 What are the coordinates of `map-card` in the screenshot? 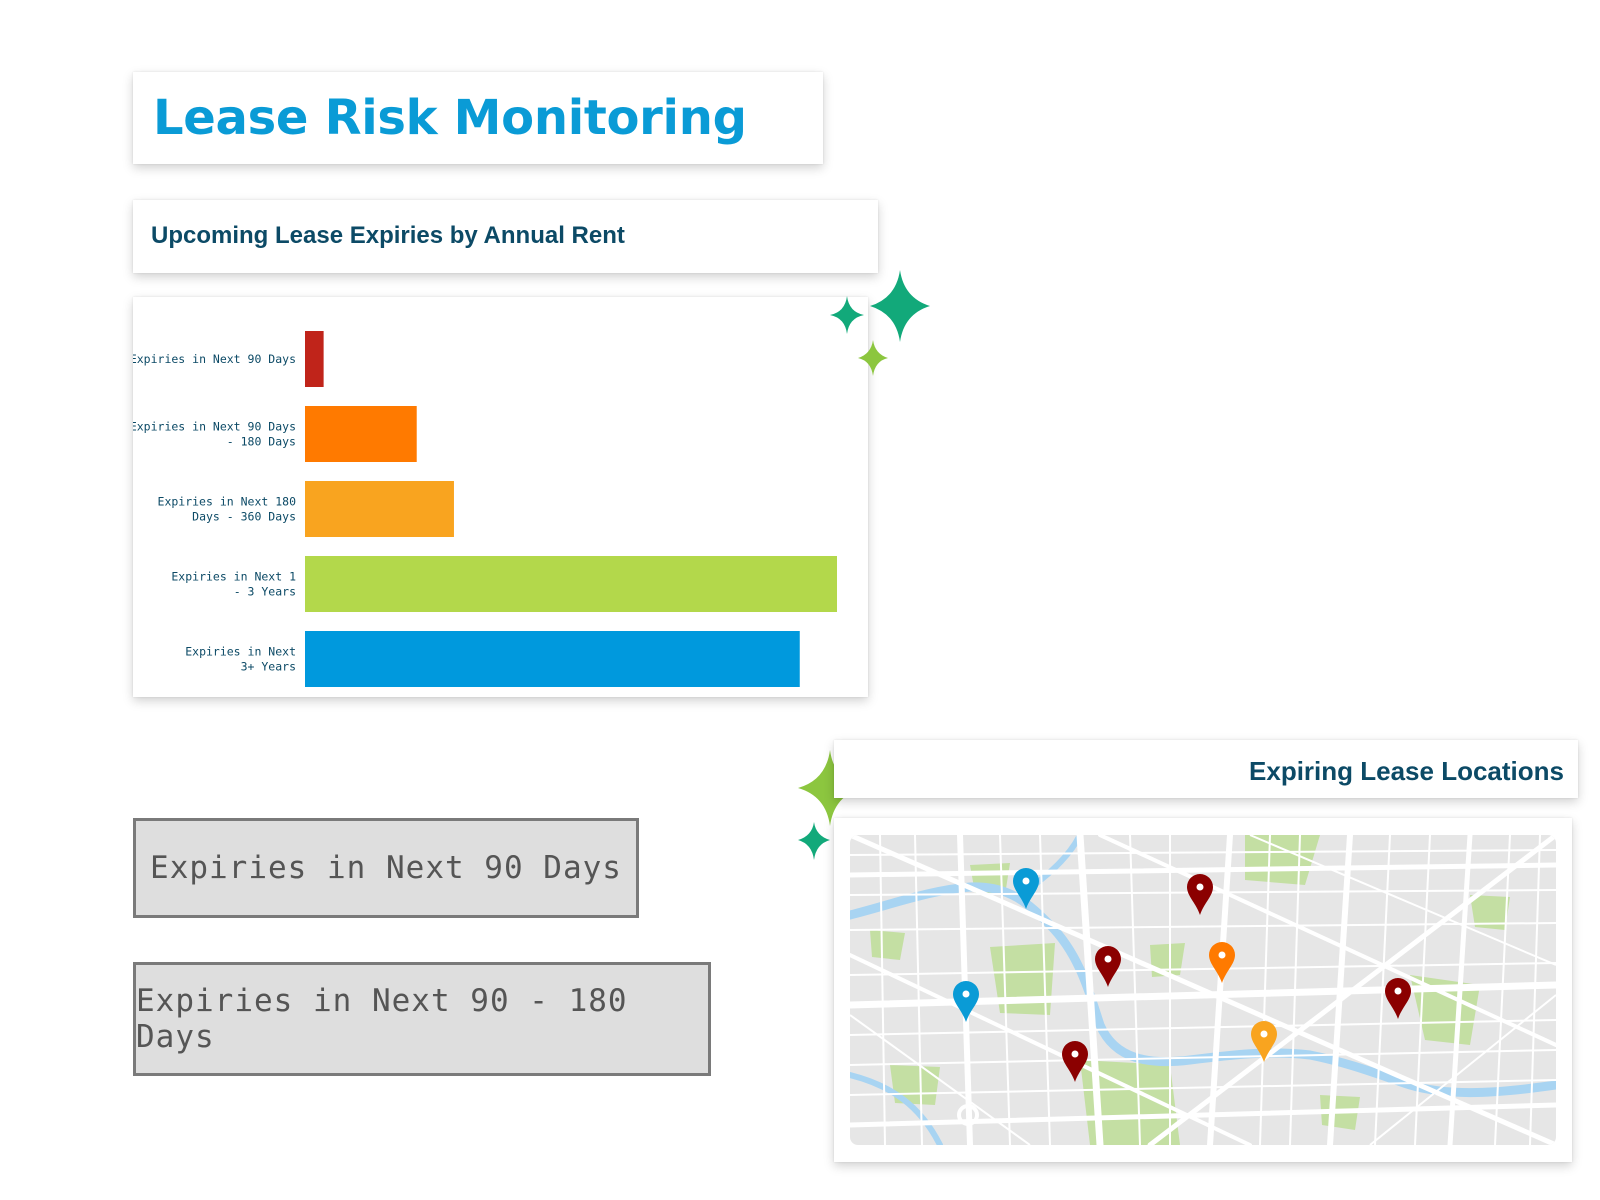 It's located at (1203, 990).